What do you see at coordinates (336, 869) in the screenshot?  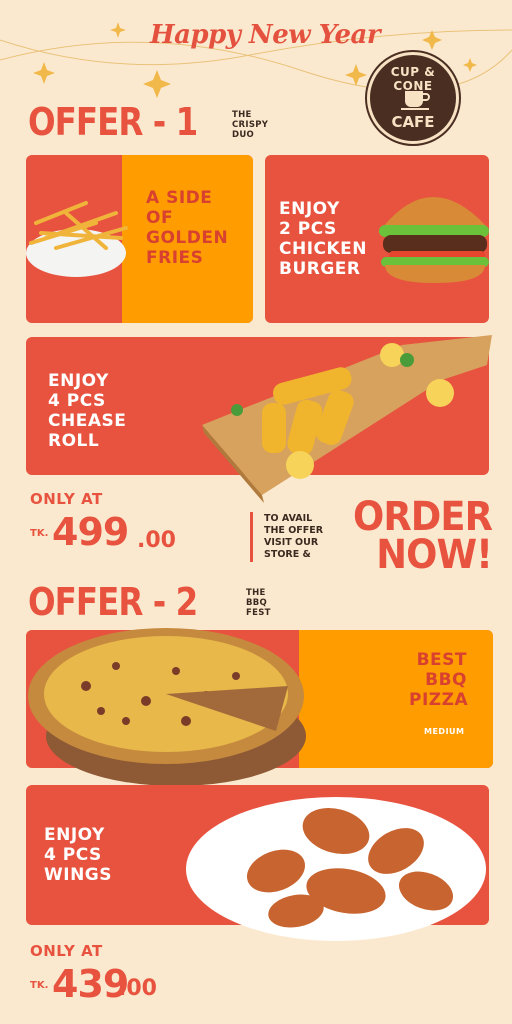 I see `wings-icon` at bounding box center [336, 869].